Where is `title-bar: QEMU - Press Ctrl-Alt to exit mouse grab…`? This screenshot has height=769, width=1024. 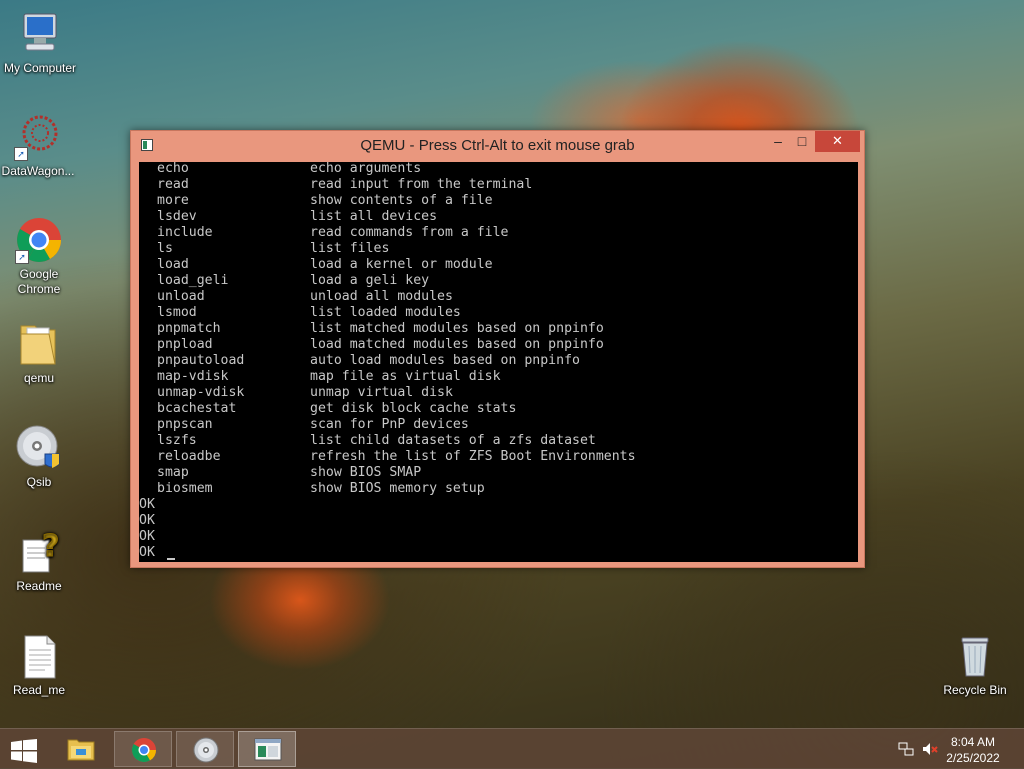 title-bar: QEMU - Press Ctrl-Alt to exit mouse grab… is located at coordinates (497, 146).